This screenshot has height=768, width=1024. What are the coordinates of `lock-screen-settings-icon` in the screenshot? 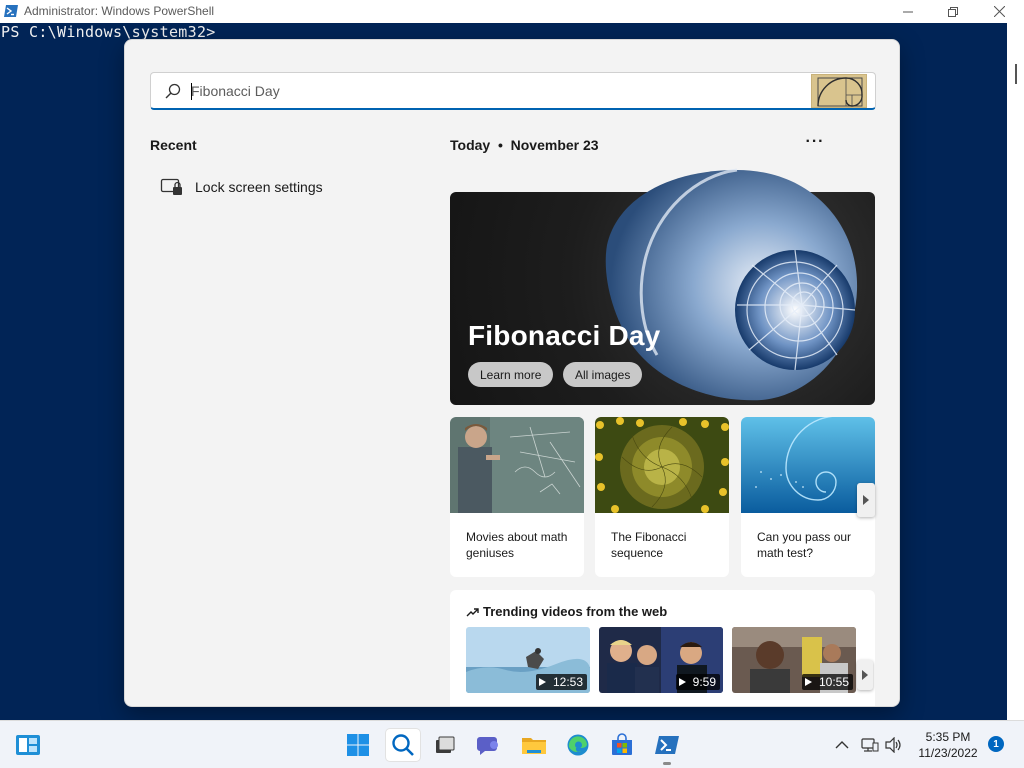 It's located at (171, 186).